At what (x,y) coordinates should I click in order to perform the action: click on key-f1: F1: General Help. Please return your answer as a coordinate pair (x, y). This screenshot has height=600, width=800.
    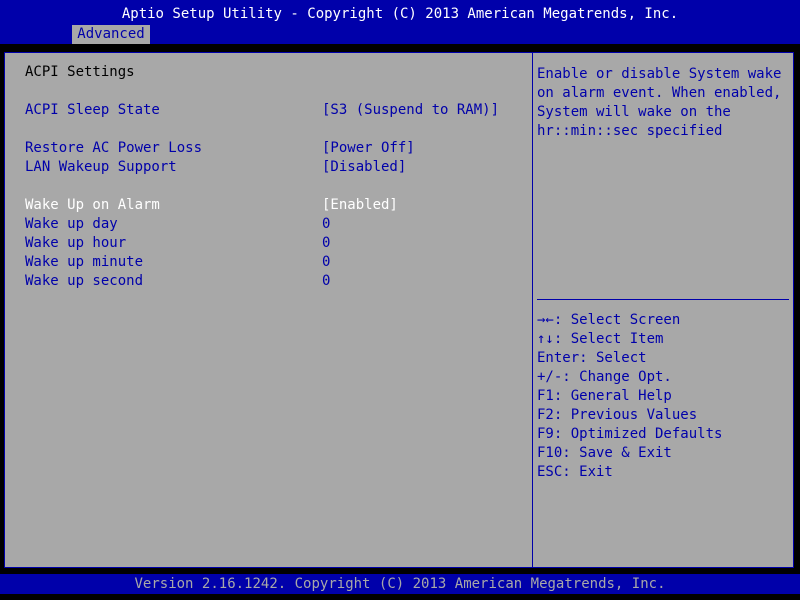
    Looking at the image, I should click on (604, 396).